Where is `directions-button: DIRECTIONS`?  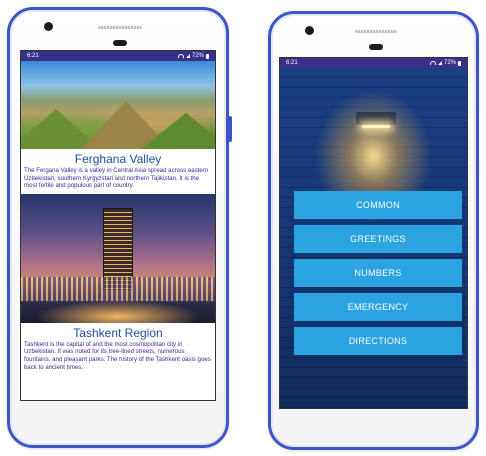 directions-button: DIRECTIONS is located at coordinates (378, 341).